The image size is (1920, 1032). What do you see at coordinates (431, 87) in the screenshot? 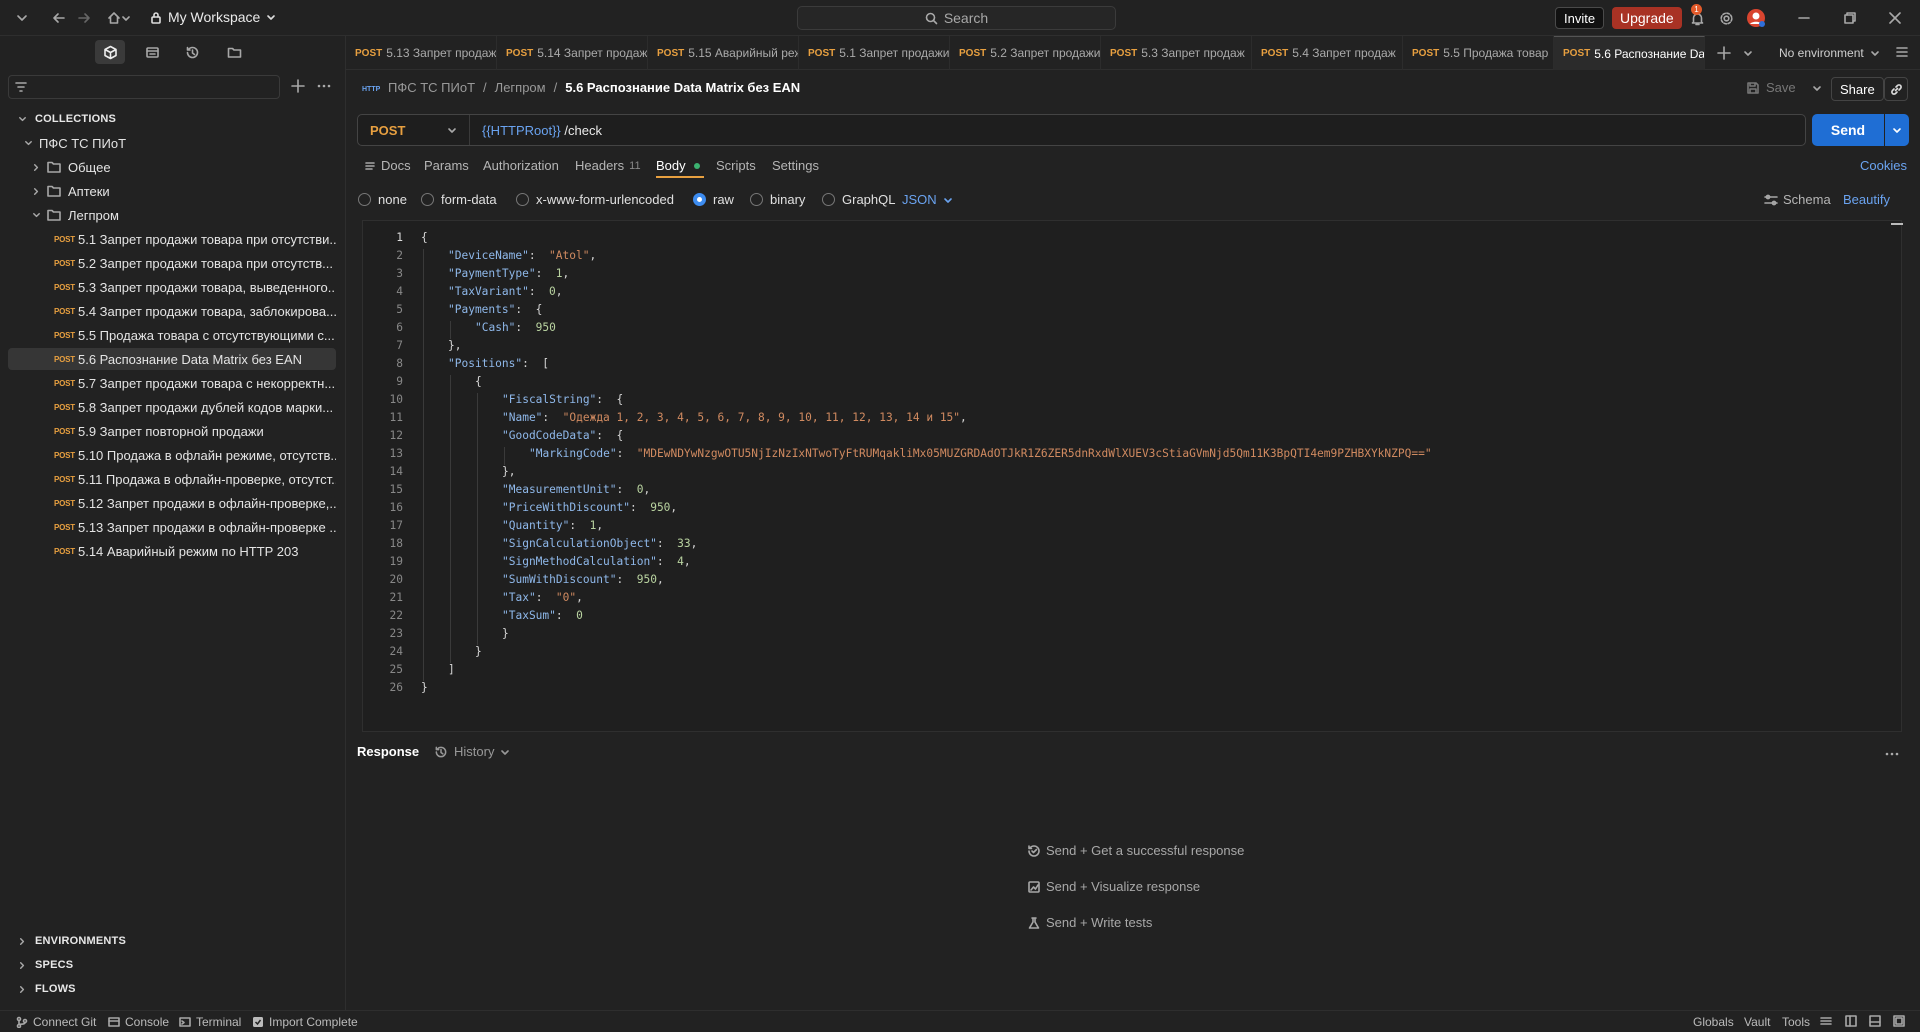
I see `breadcrumb-collection: ПФС ТС ПИоТ` at bounding box center [431, 87].